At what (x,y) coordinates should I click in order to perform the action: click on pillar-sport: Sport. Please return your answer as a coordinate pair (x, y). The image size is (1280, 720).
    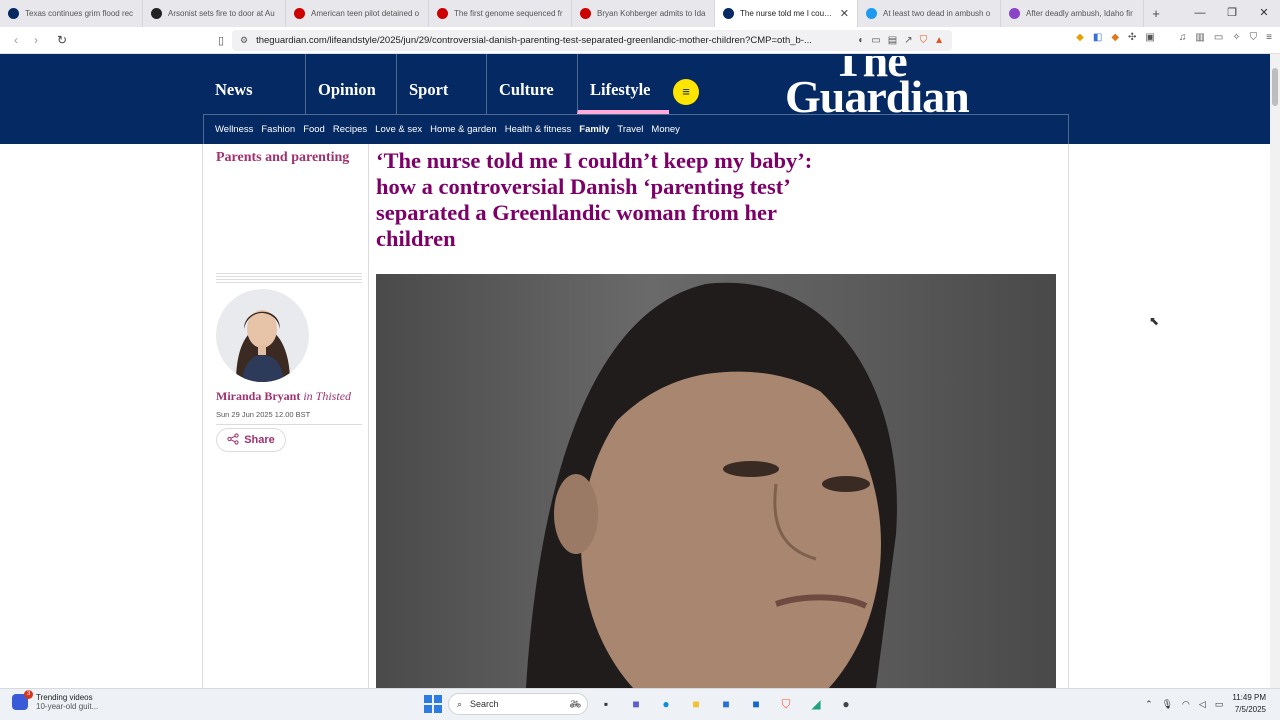
    Looking at the image, I should click on (441, 84).